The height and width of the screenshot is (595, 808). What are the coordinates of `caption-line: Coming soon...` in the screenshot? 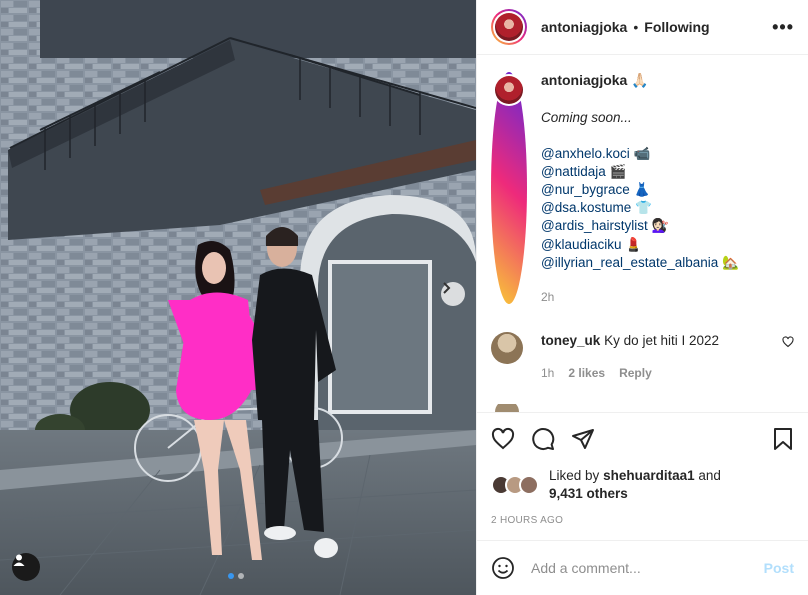 It's located at (586, 117).